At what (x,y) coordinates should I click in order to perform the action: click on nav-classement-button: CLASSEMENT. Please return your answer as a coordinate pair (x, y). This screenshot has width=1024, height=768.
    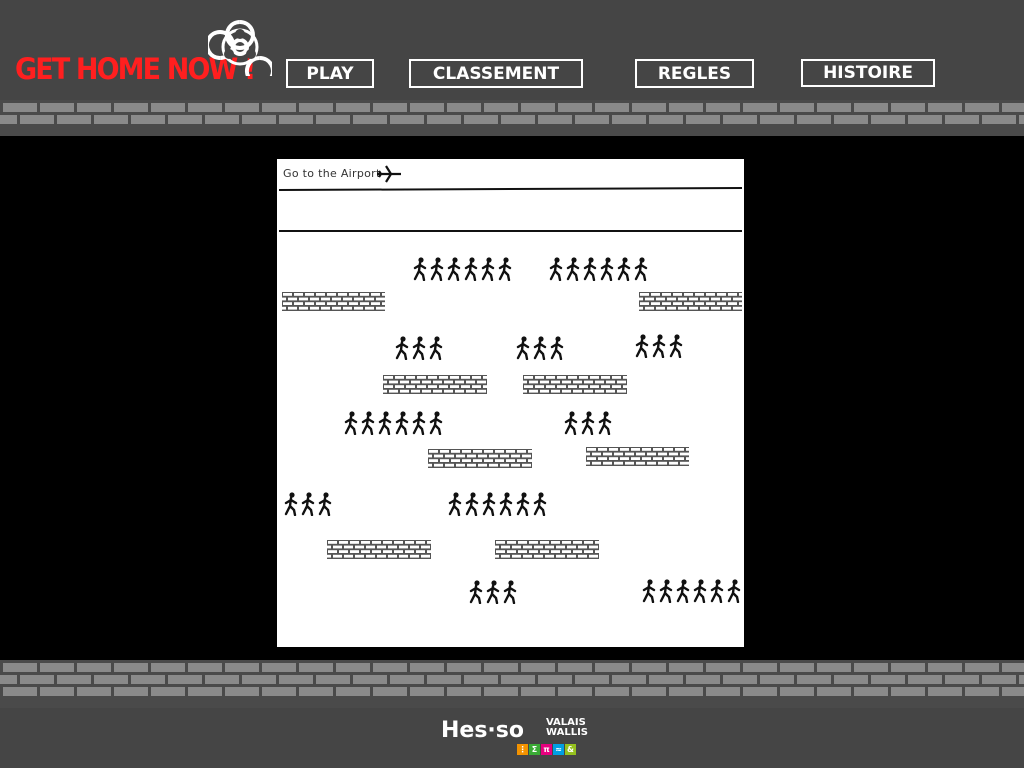
    Looking at the image, I should click on (496, 73).